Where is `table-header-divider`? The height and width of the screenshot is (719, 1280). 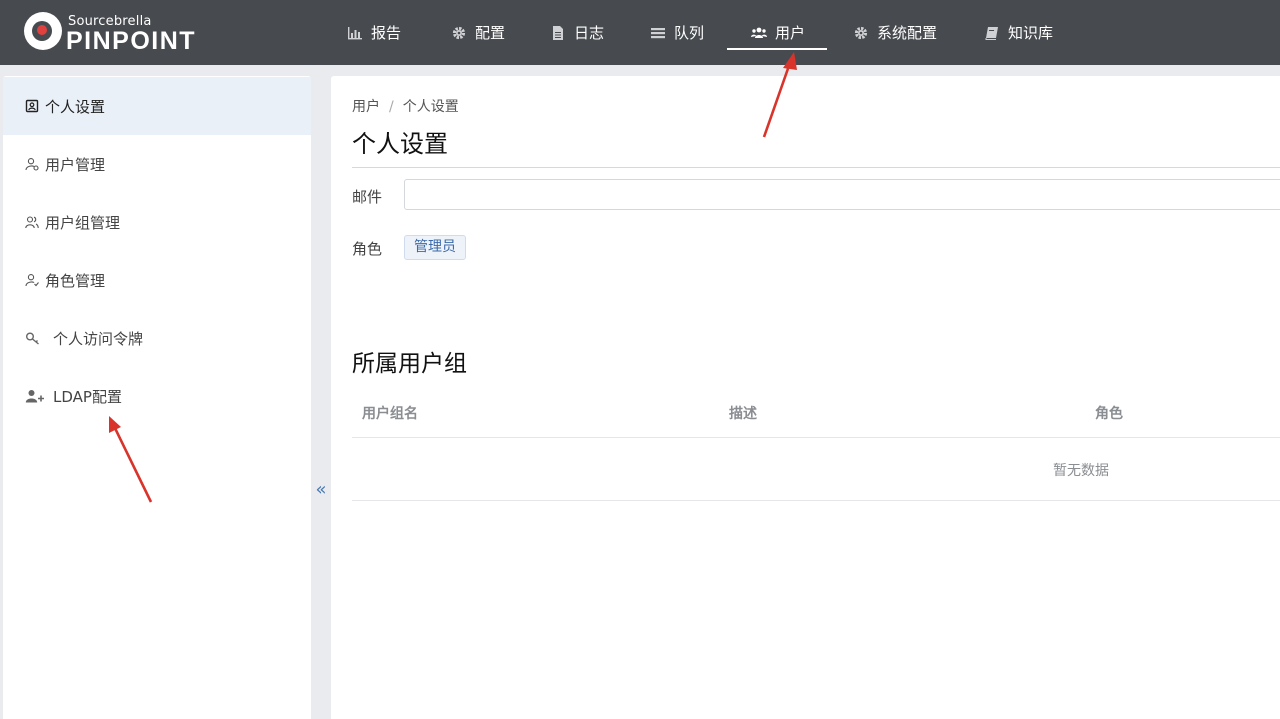
table-header-divider is located at coordinates (816, 437).